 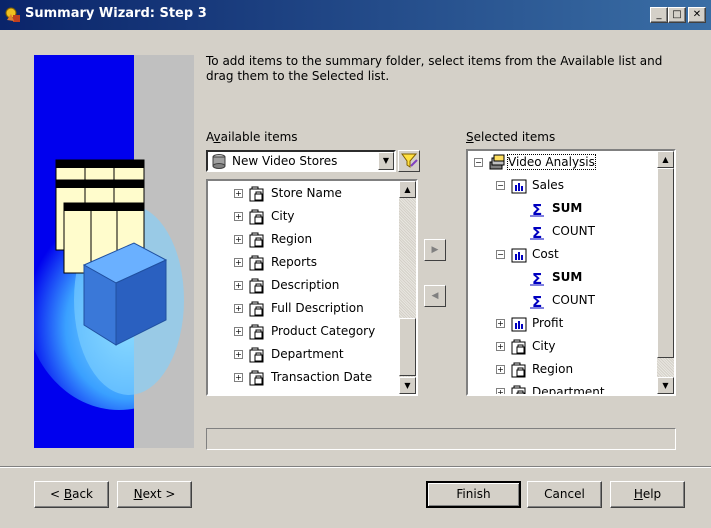 I want to click on summary-folder-icon, so click(x=497, y=162).